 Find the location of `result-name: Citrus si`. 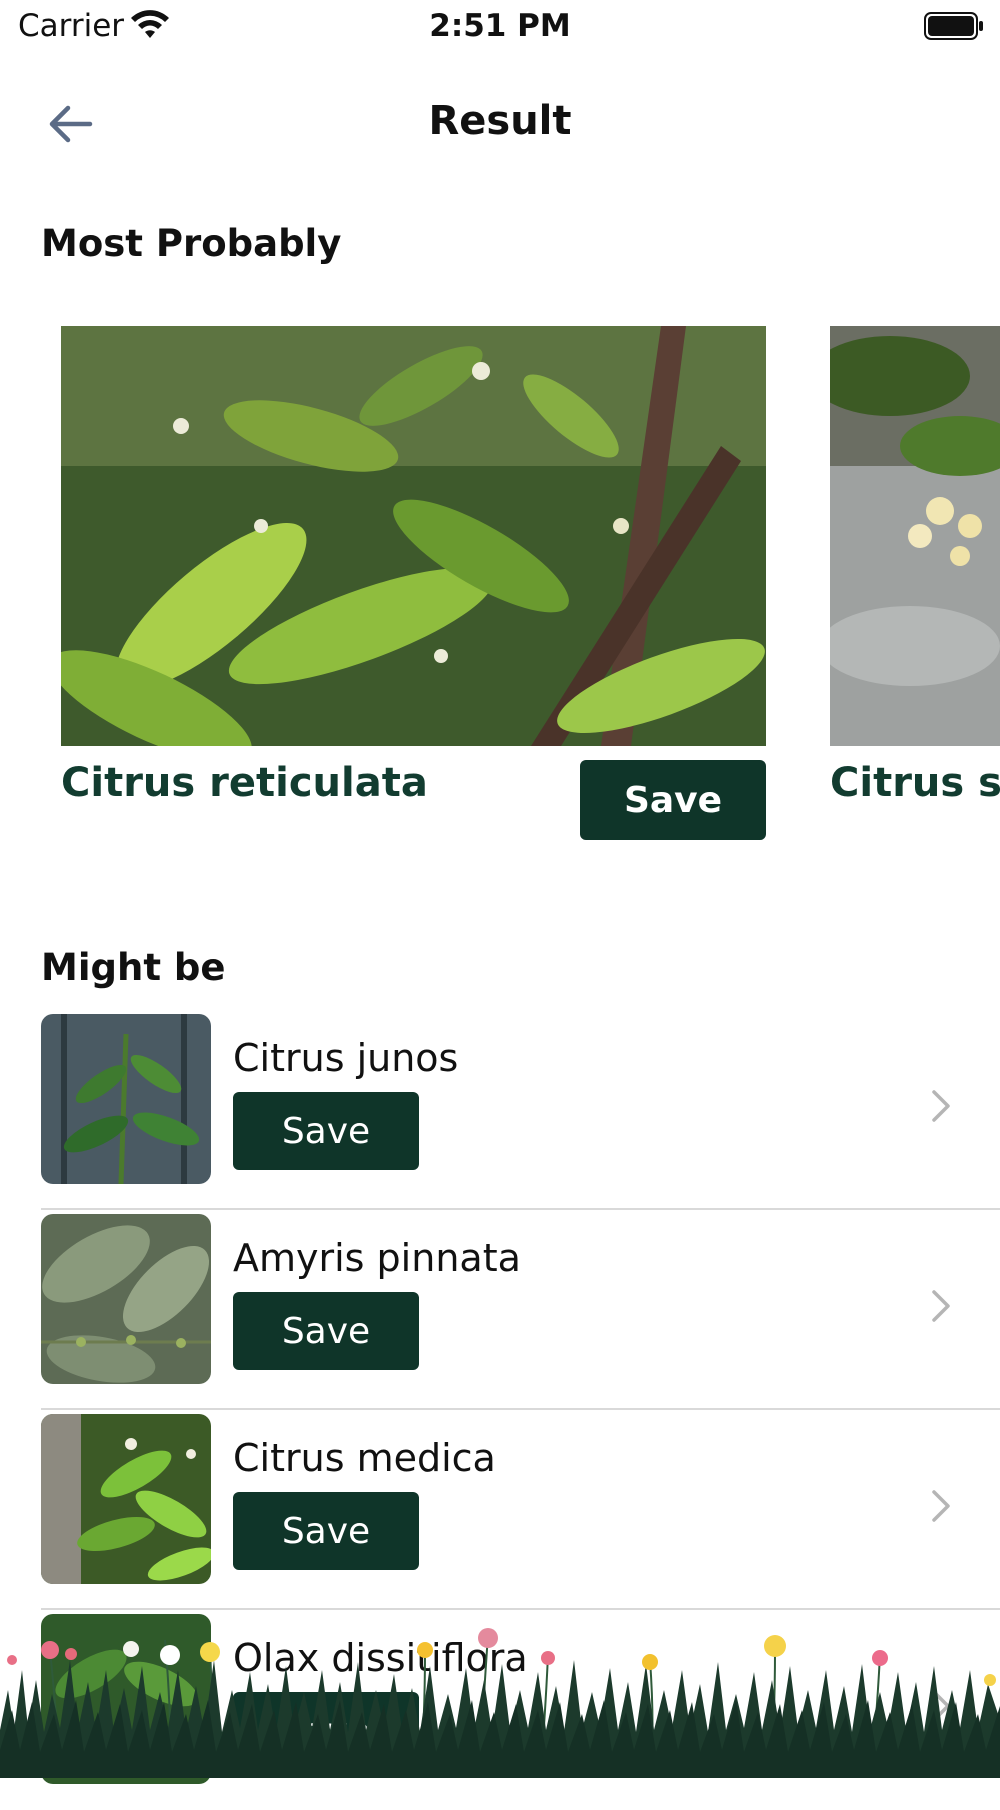

result-name: Citrus si is located at coordinates (915, 783).